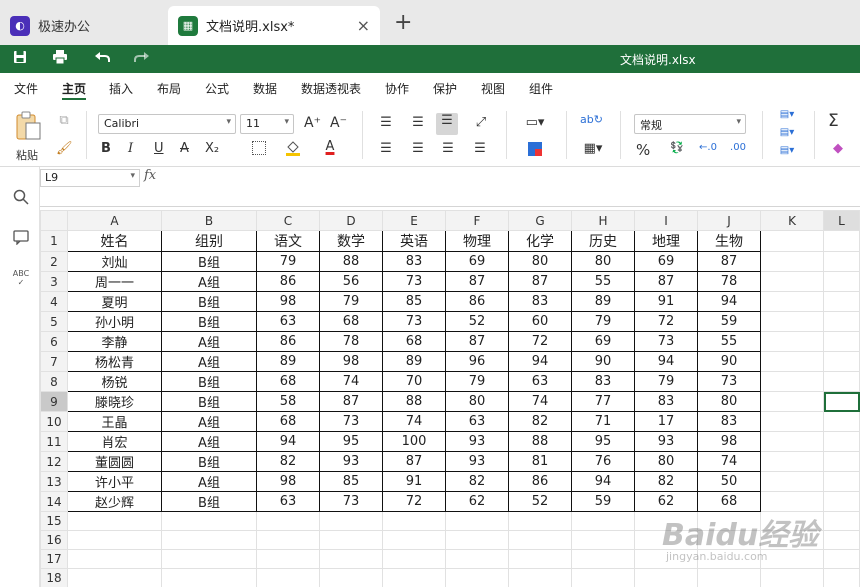 The width and height of the screenshot is (860, 587). Describe the element at coordinates (90, 178) in the screenshot. I see `name-box: L9 ▾` at that location.